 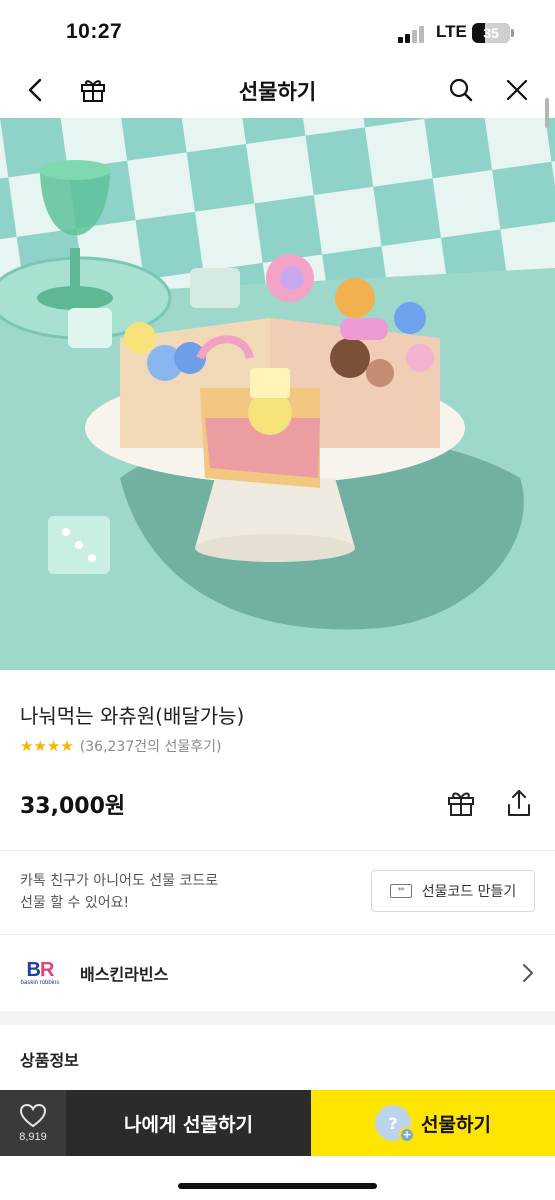 I want to click on gift-code-button-label: 선물코드 만들기, so click(x=469, y=892).